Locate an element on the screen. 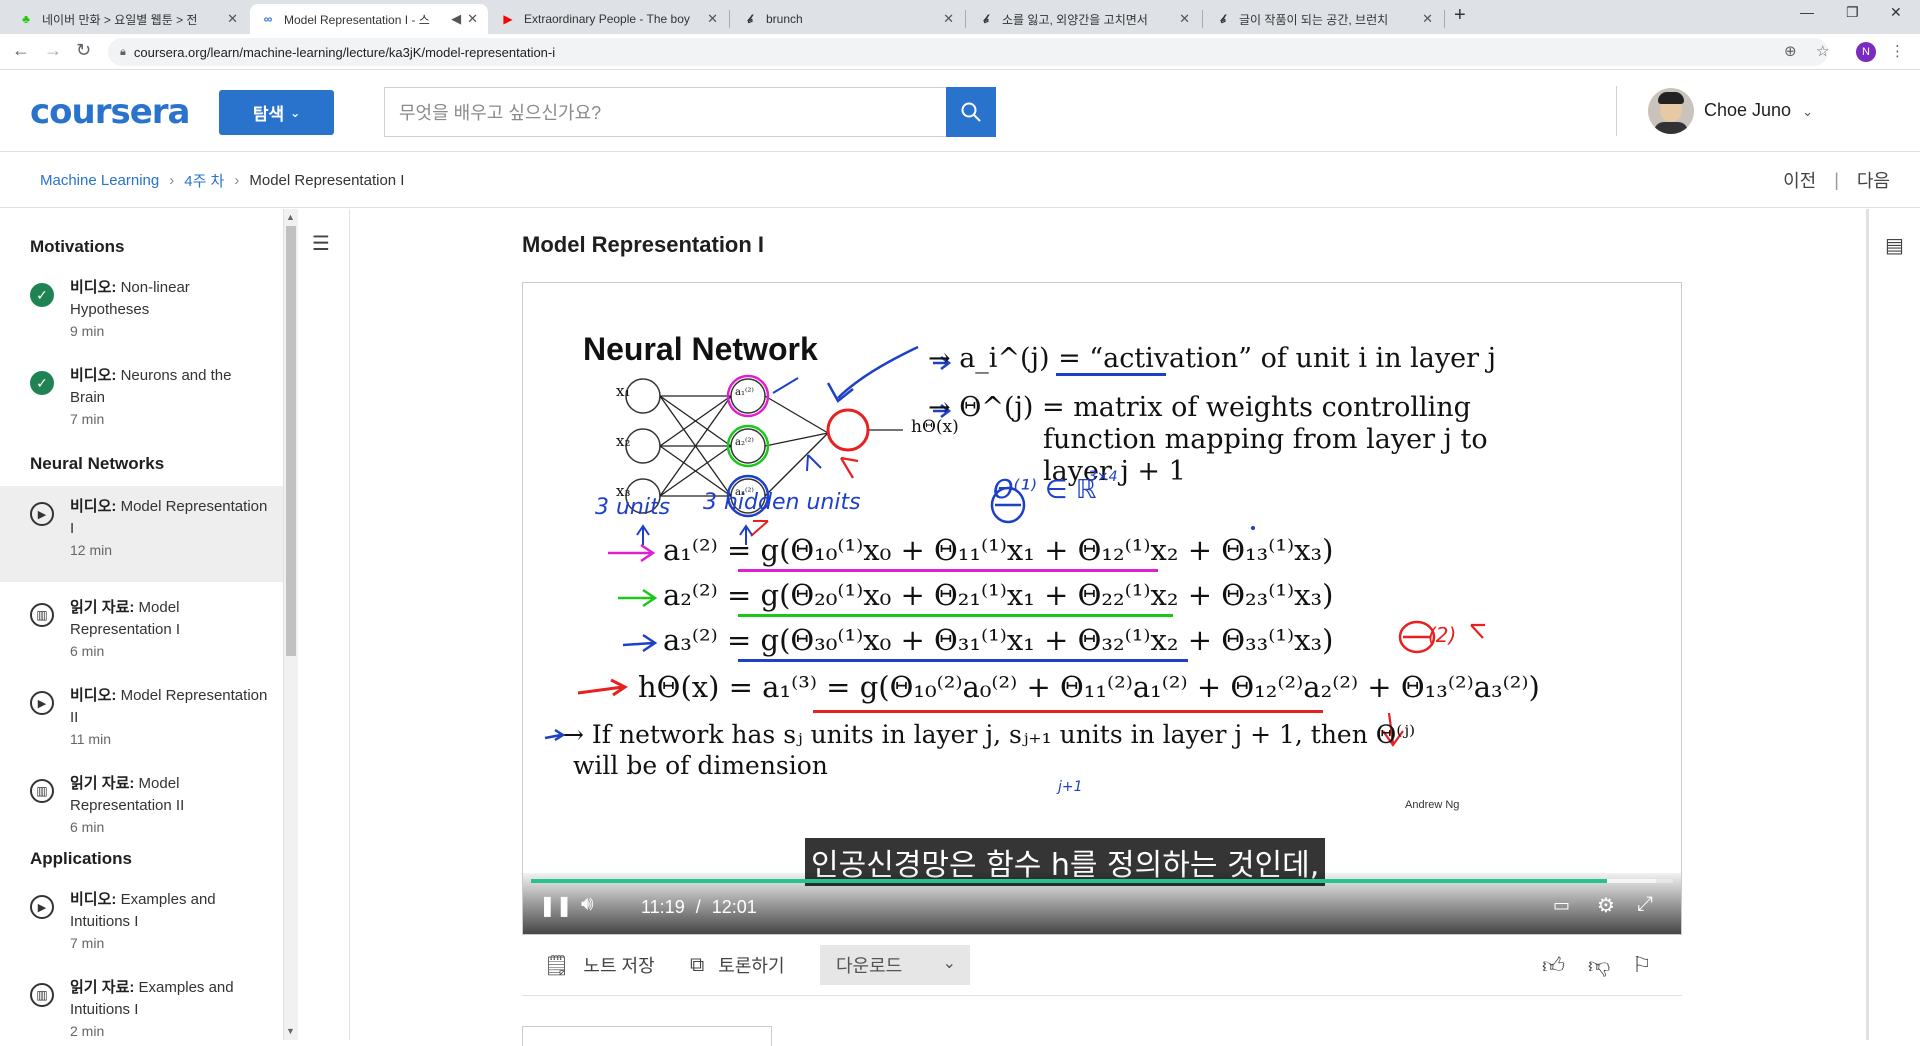  scroll-down-icon: ▼ is located at coordinates (290, 1031).